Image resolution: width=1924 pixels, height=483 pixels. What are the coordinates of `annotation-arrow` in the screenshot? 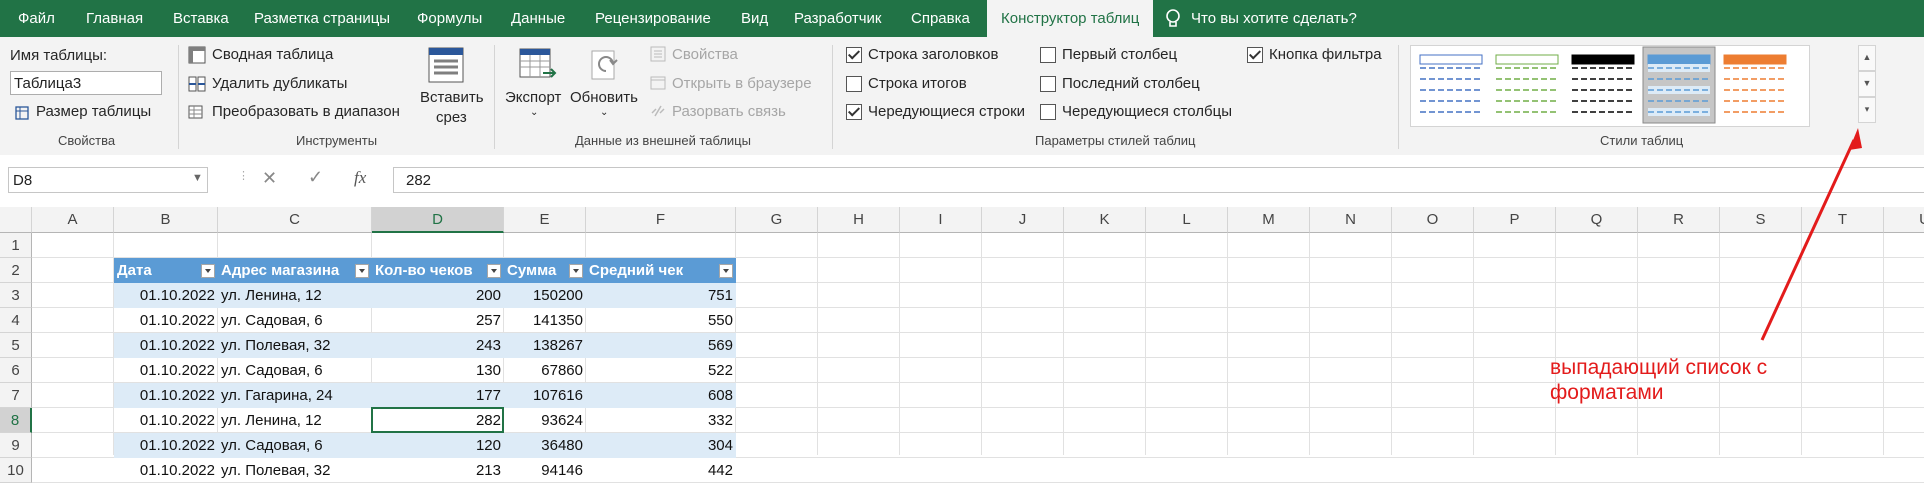 It's located at (1811, 234).